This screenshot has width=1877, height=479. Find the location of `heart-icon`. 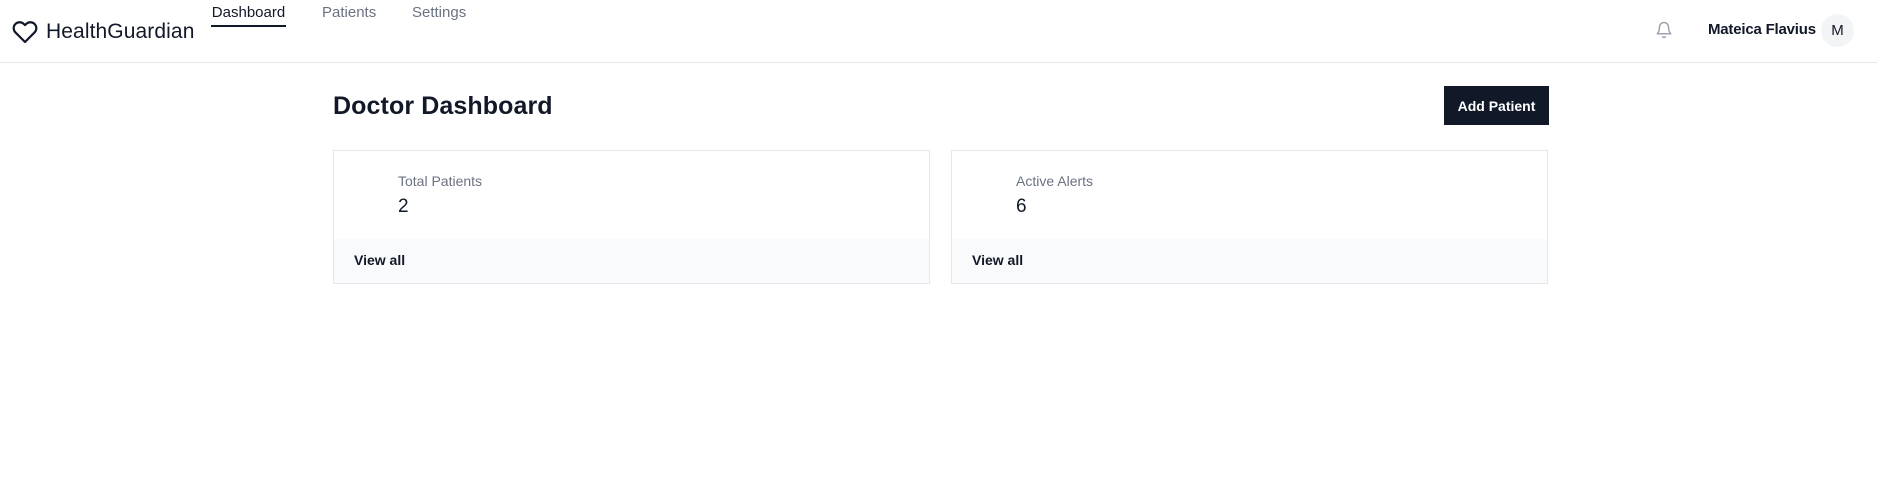

heart-icon is located at coordinates (25, 32).